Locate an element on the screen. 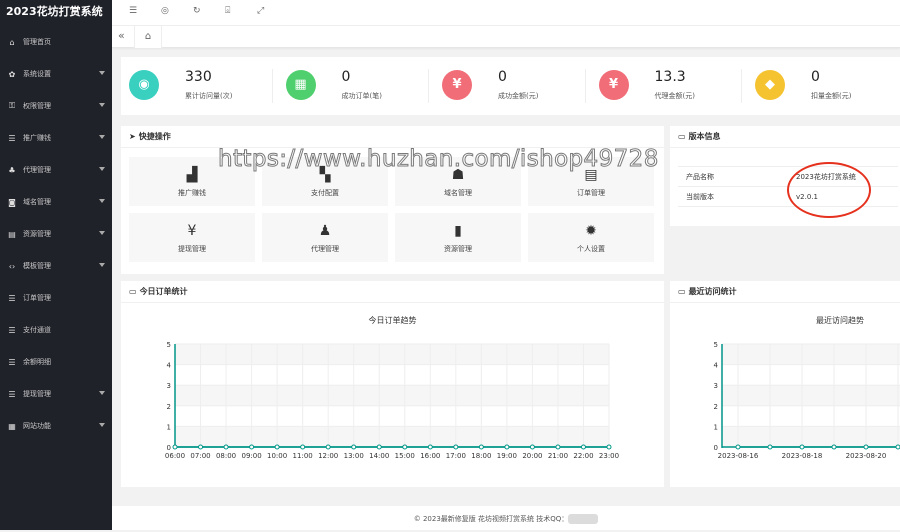  sidebar-item-label: 支付通道 is located at coordinates (37, 330).